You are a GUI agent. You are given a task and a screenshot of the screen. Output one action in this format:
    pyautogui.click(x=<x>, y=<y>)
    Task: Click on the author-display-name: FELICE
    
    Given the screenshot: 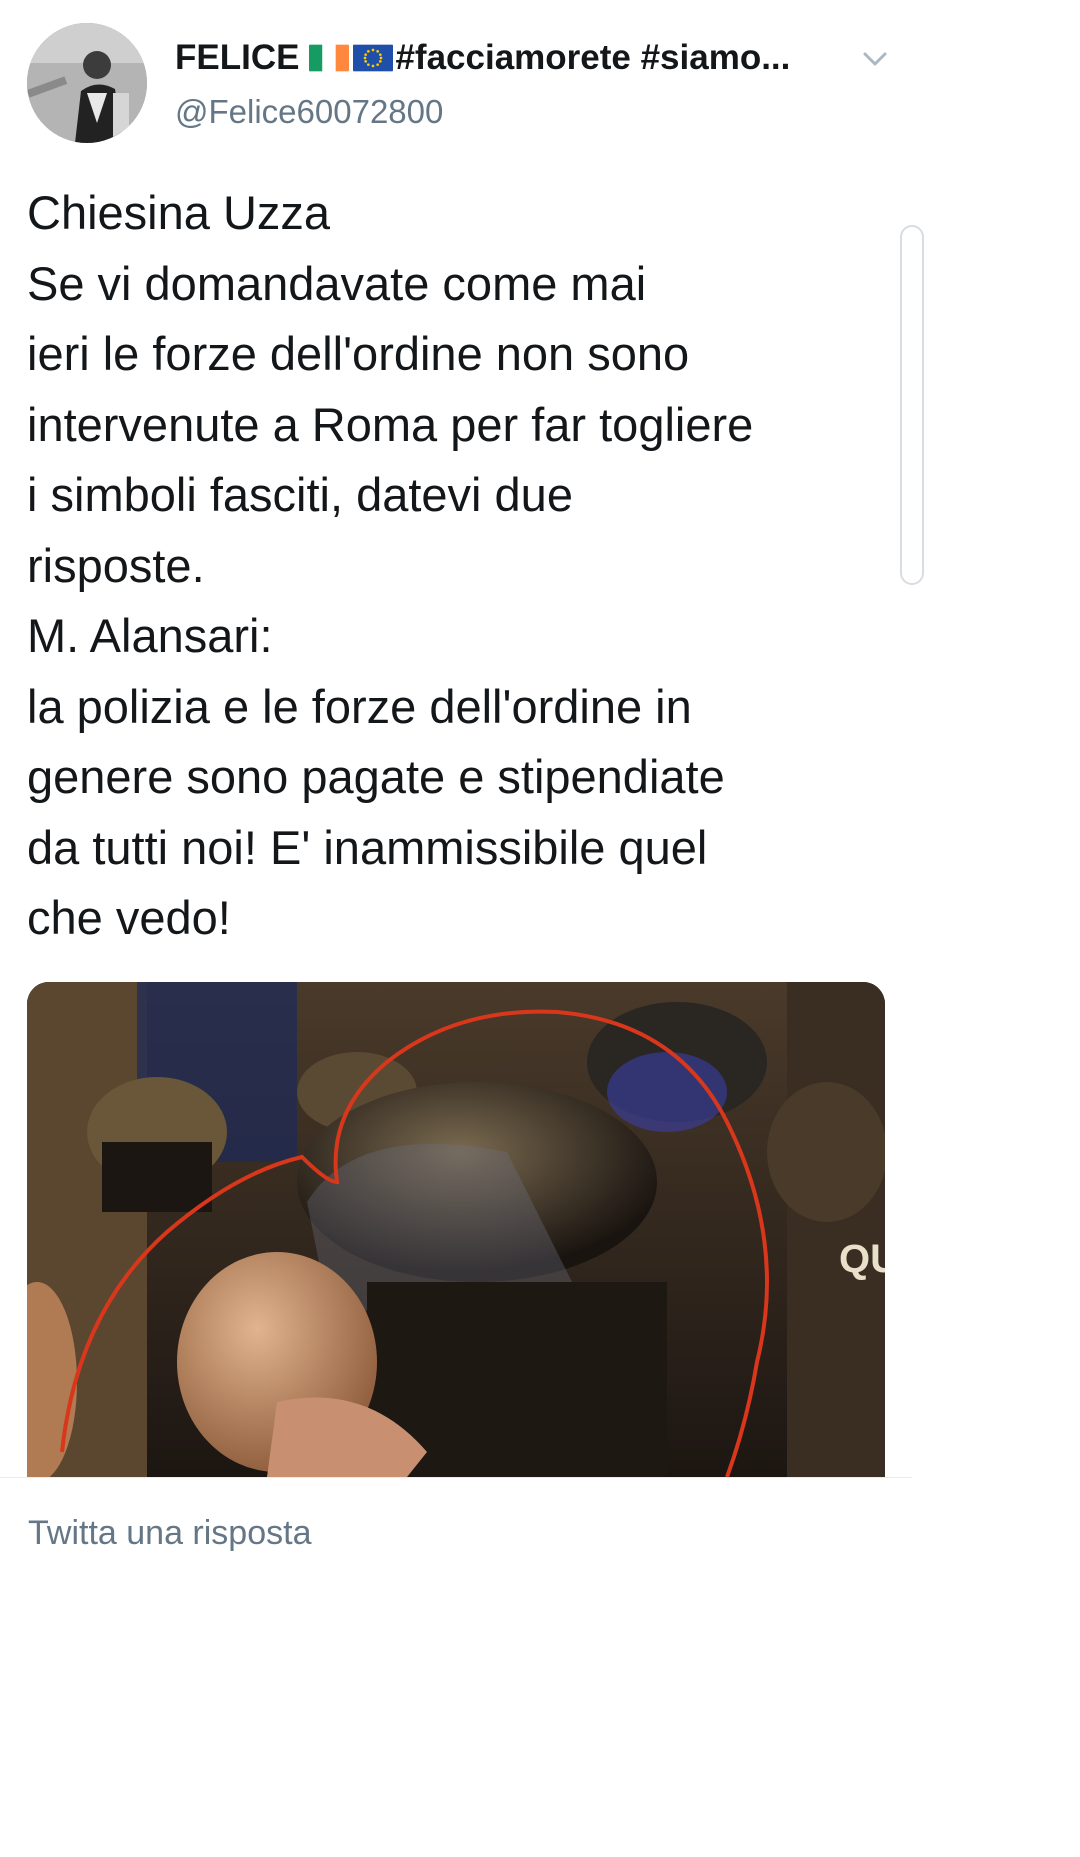 What is the action you would take?
    pyautogui.click(x=237, y=57)
    